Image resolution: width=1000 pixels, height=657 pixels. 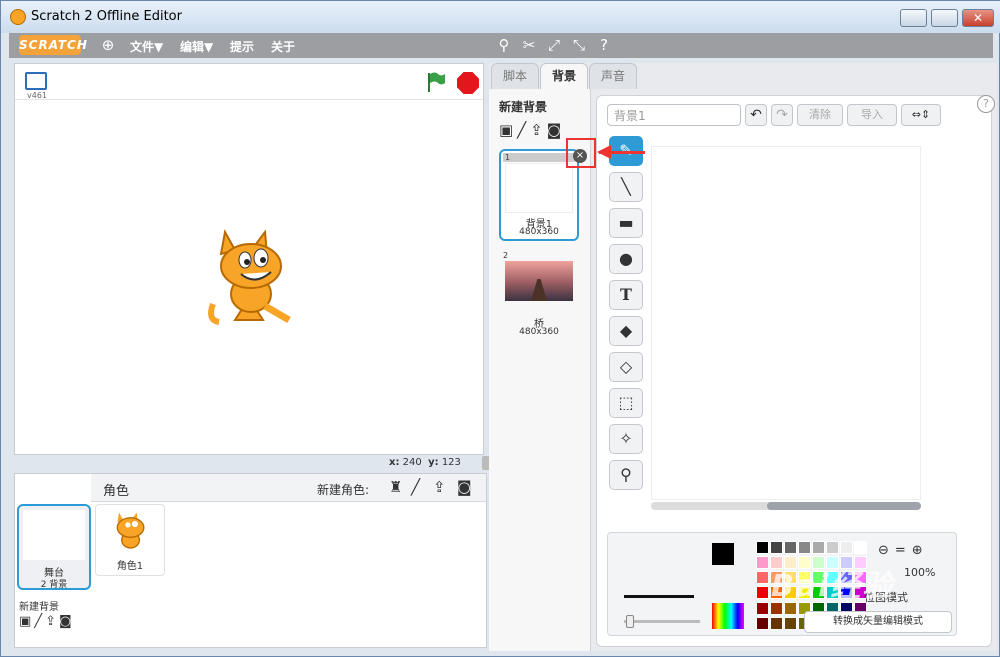 What do you see at coordinates (436, 82) in the screenshot?
I see `green-flag-icon` at bounding box center [436, 82].